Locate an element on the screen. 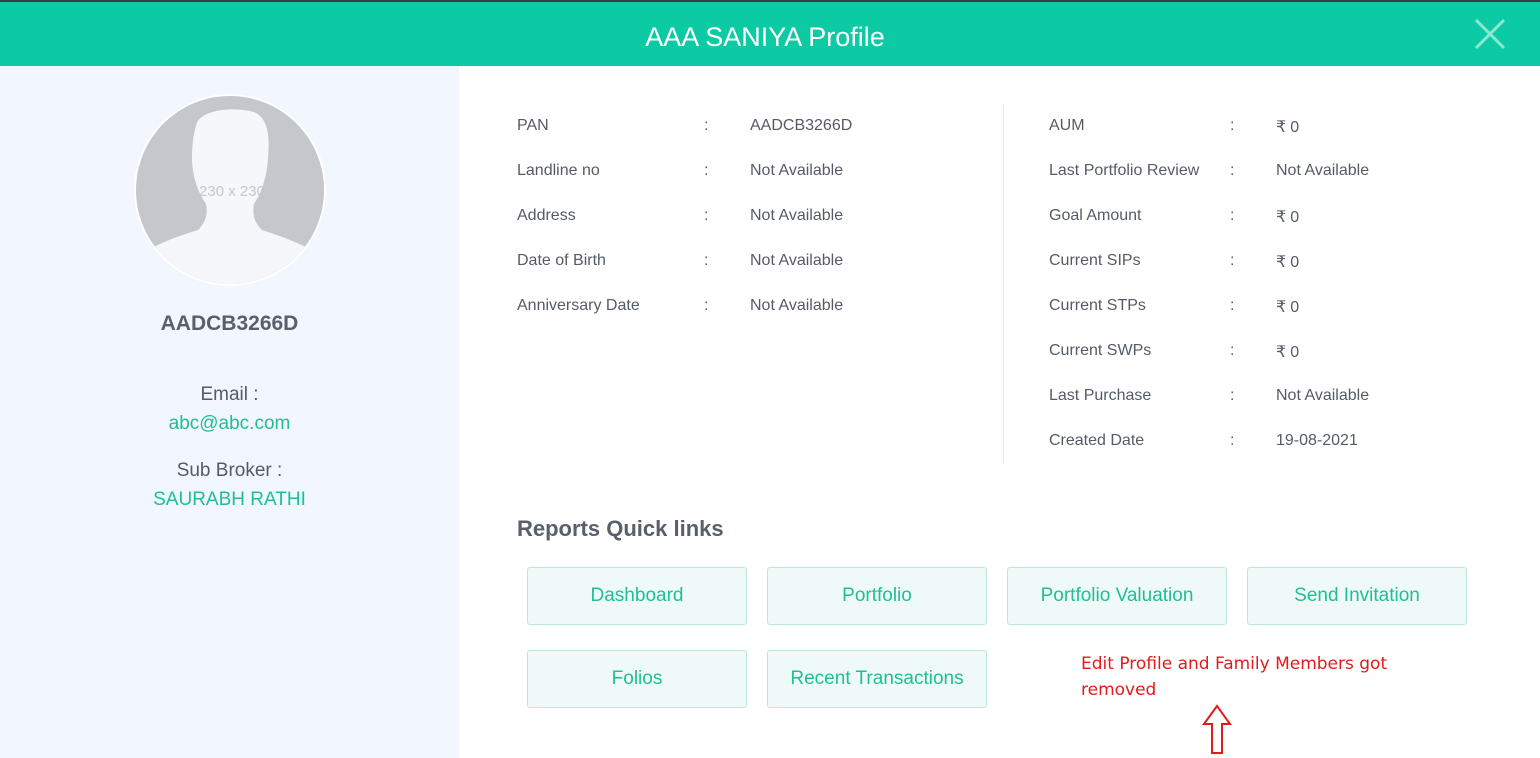  avatar: 230 x 230 is located at coordinates (230, 190).